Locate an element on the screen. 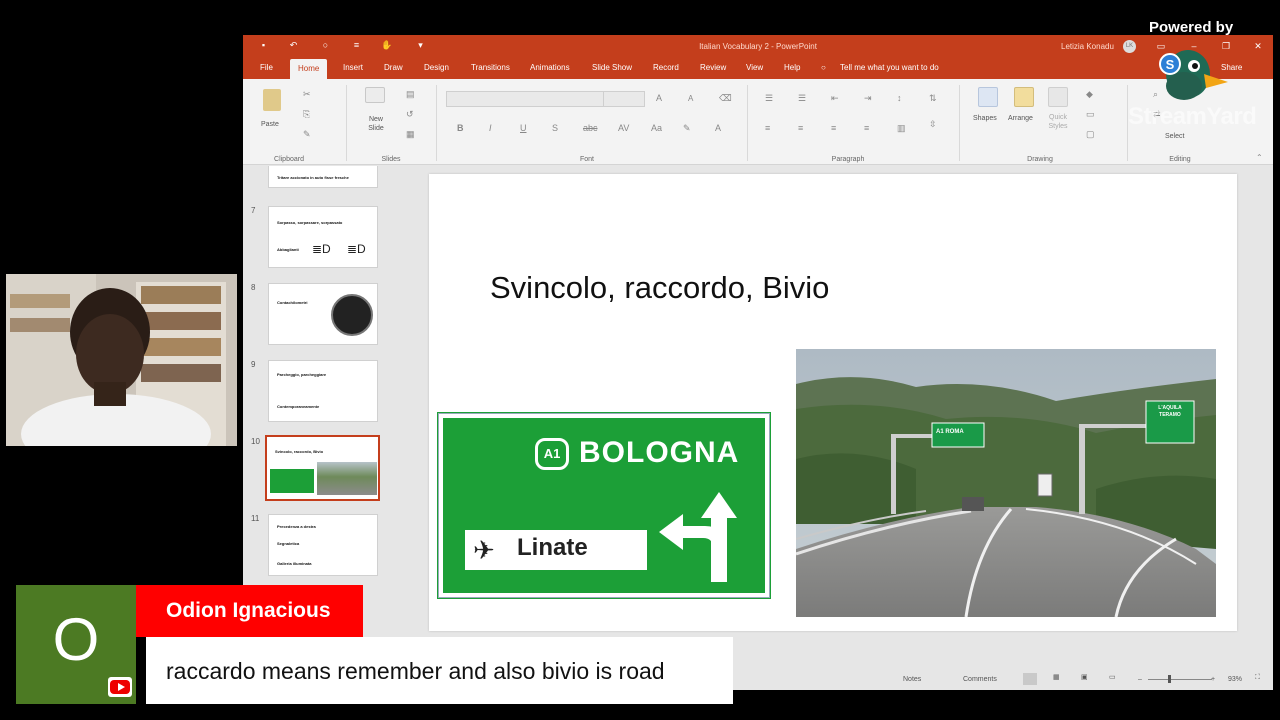 The image size is (1280, 720). new-slide-button: New Slide is located at coordinates (376, 124).